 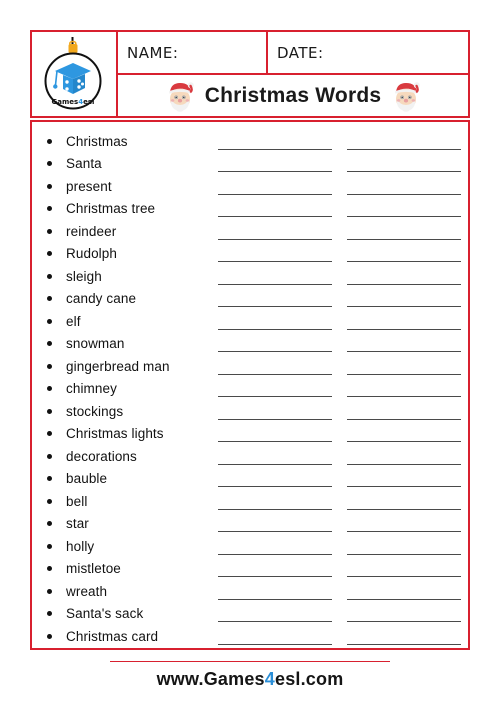 What do you see at coordinates (250, 231) in the screenshot?
I see `word-list-item: reindeer` at bounding box center [250, 231].